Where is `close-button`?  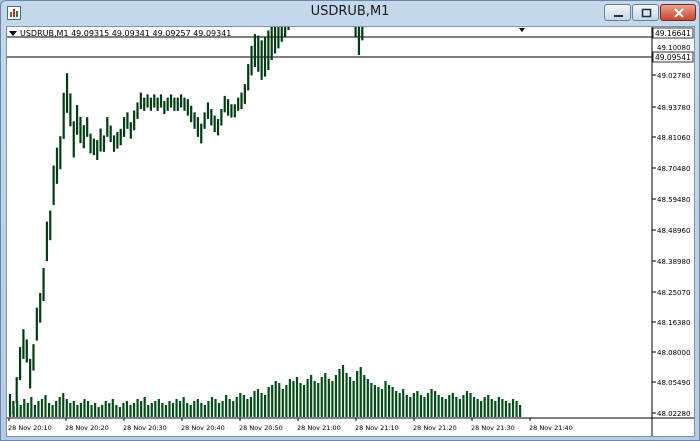
close-button is located at coordinates (678, 12).